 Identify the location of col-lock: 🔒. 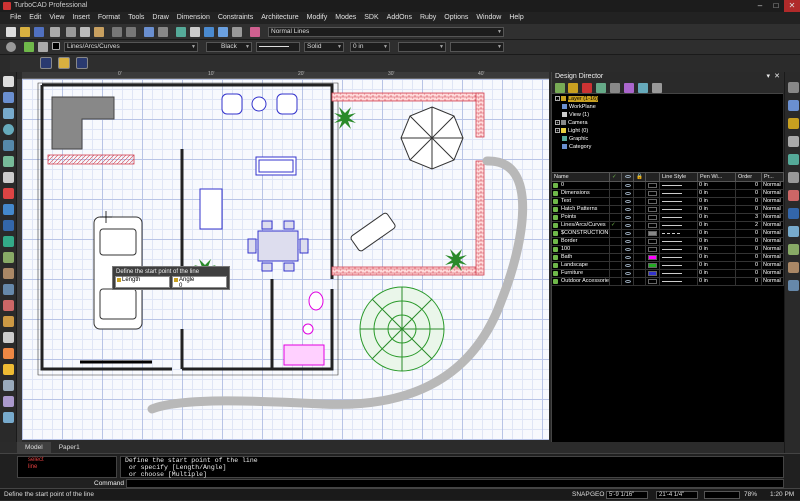
(640, 177).